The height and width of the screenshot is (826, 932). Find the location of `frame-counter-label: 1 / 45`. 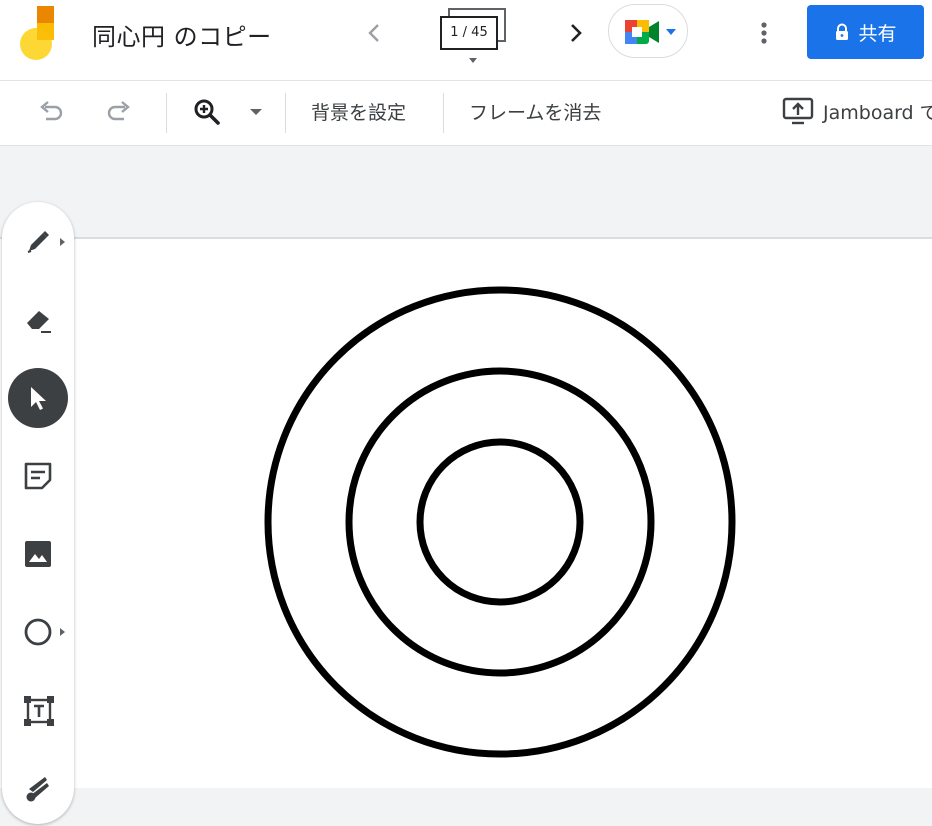

frame-counter-label: 1 / 45 is located at coordinates (469, 33).